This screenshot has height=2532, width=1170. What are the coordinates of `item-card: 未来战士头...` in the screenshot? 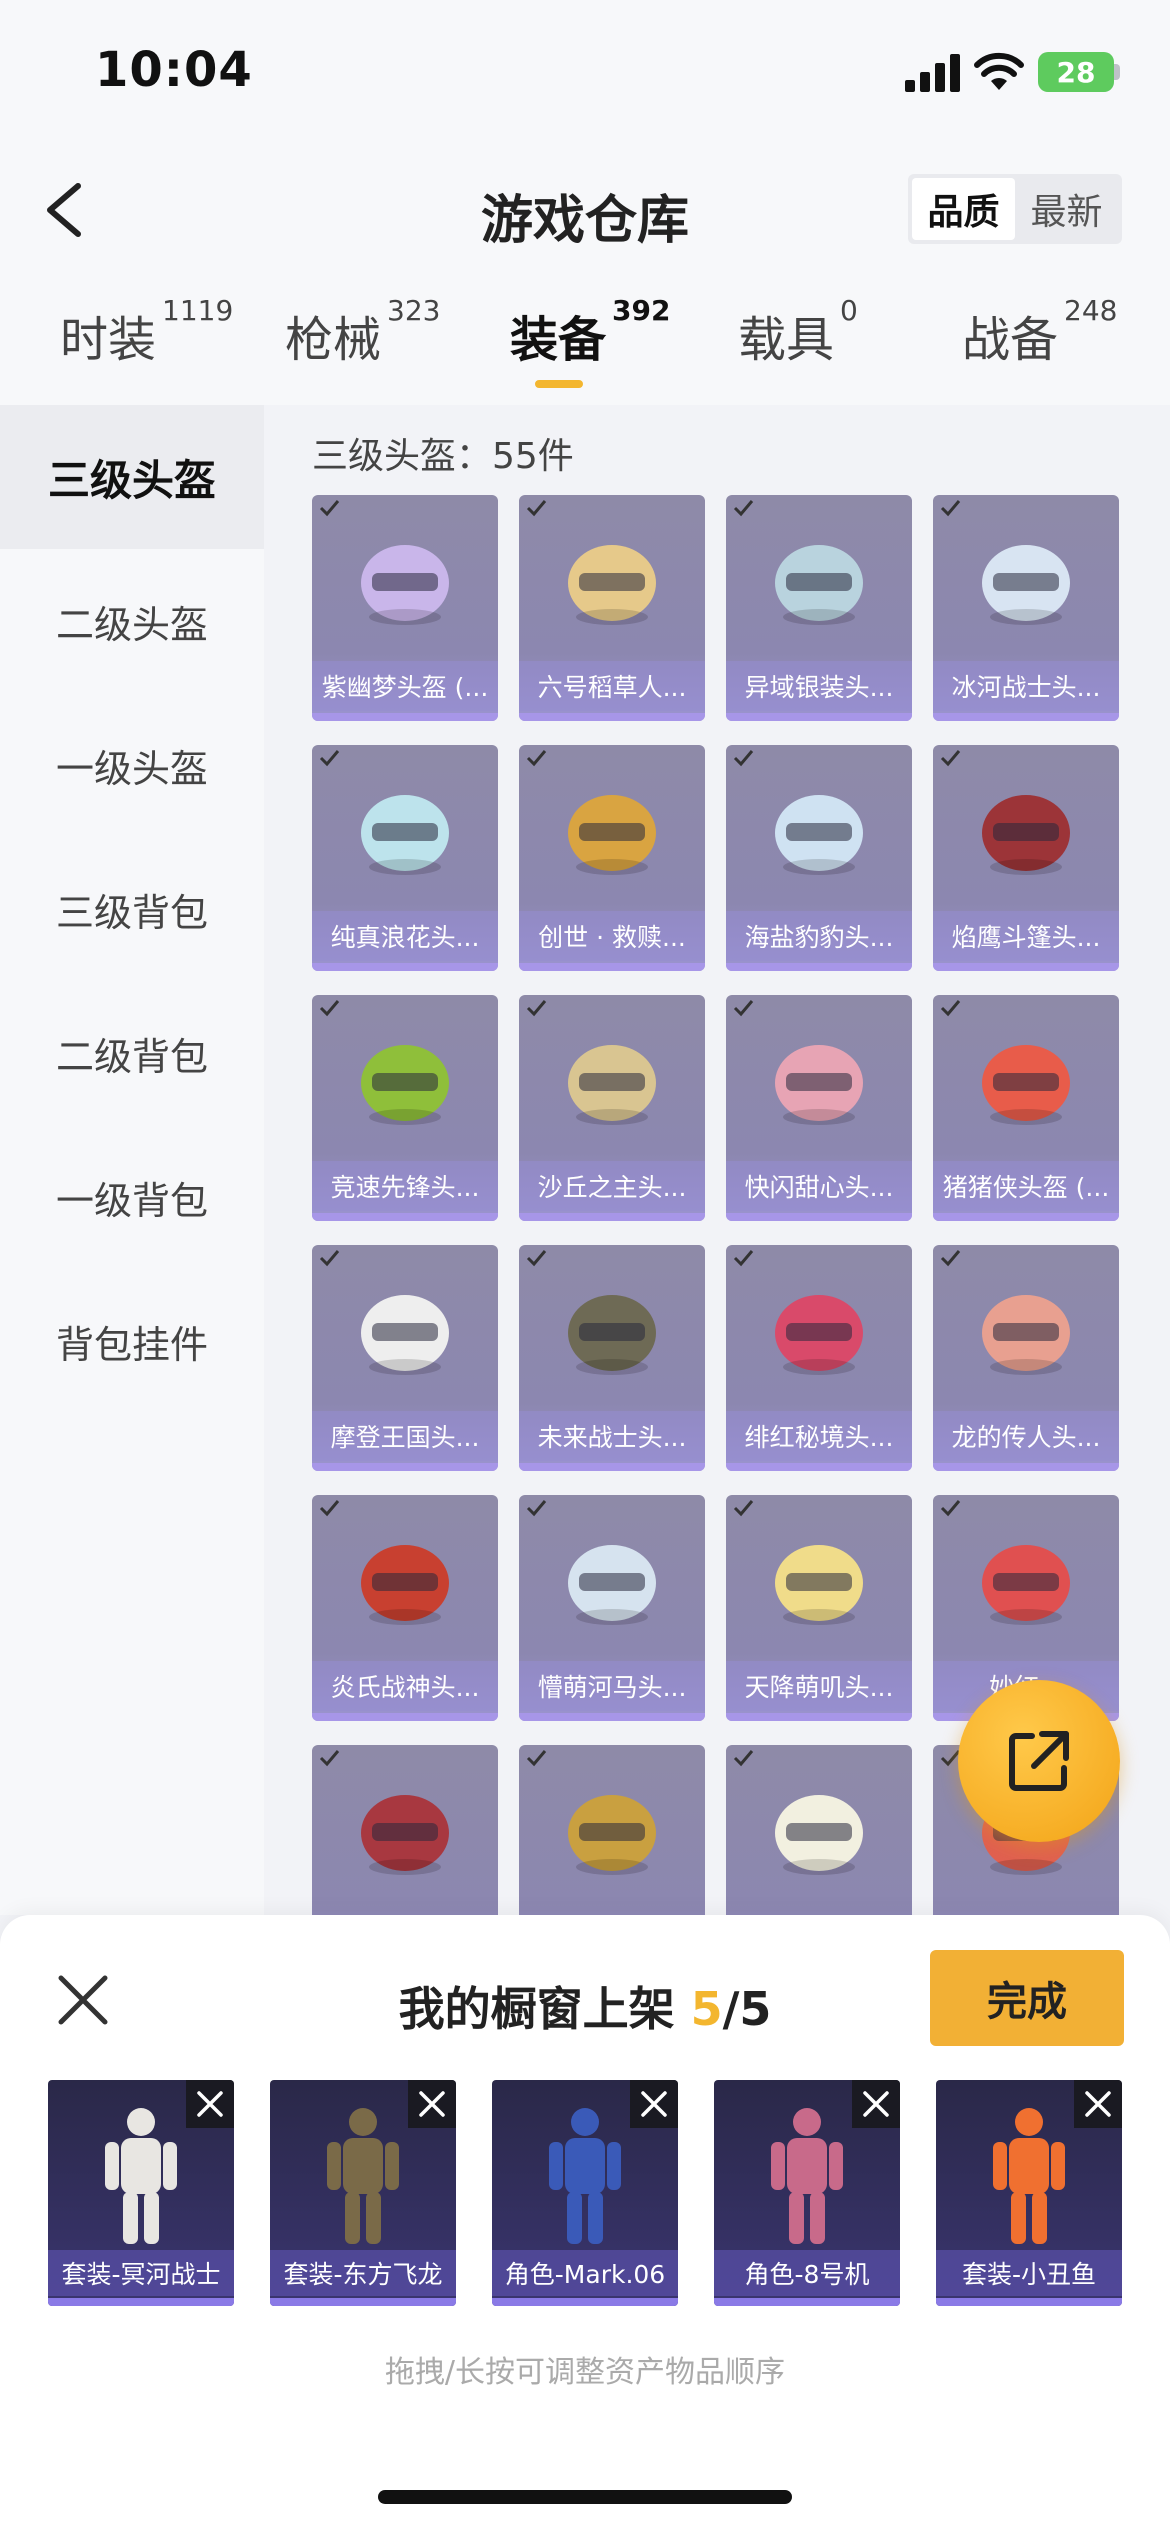 It's located at (612, 1358).